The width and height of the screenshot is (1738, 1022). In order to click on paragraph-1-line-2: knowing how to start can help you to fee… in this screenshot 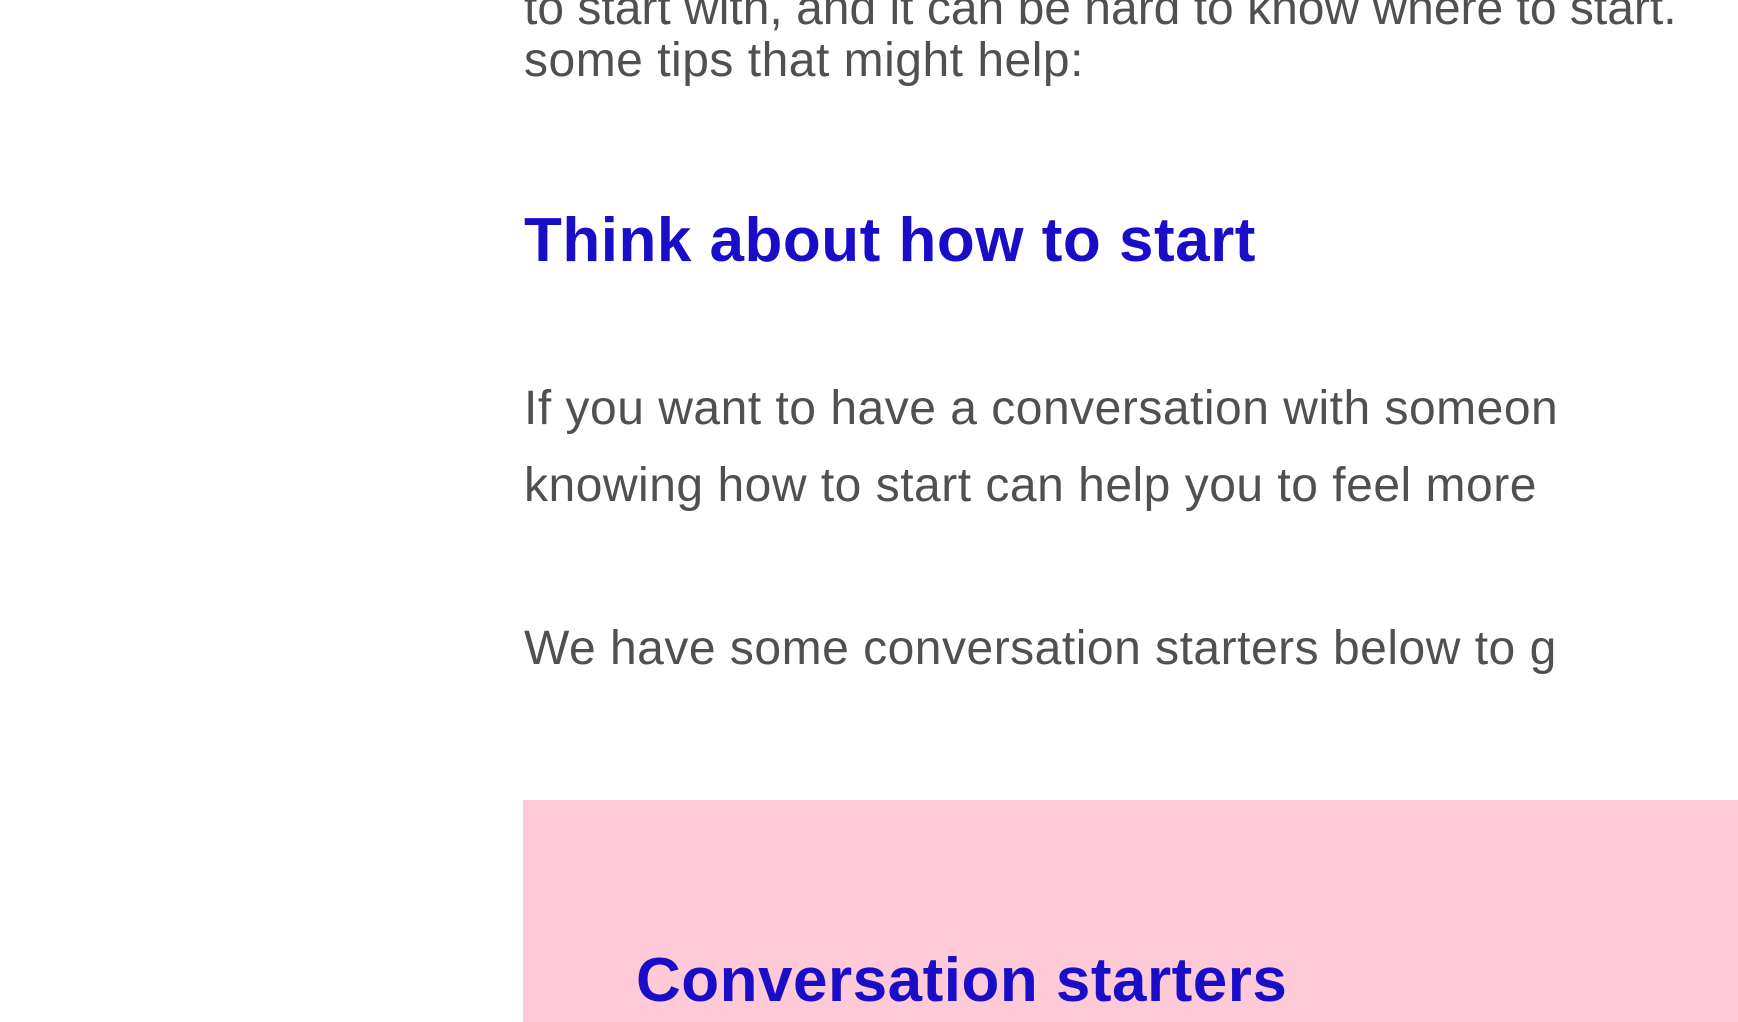, I will do `click(1030, 485)`.